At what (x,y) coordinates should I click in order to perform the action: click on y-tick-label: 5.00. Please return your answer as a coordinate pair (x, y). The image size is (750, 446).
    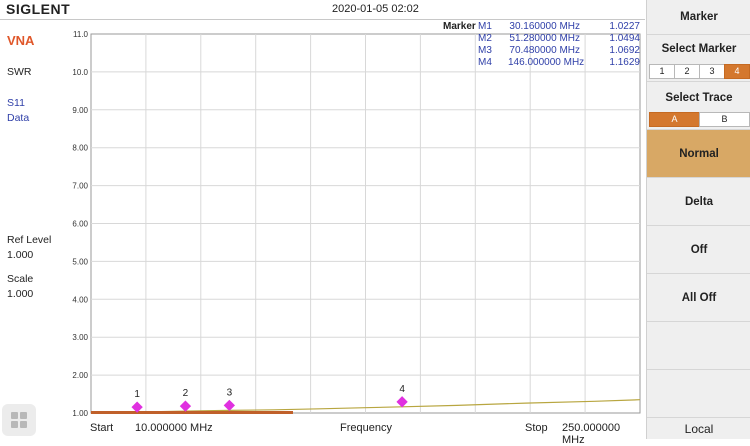
    Looking at the image, I should click on (80, 261).